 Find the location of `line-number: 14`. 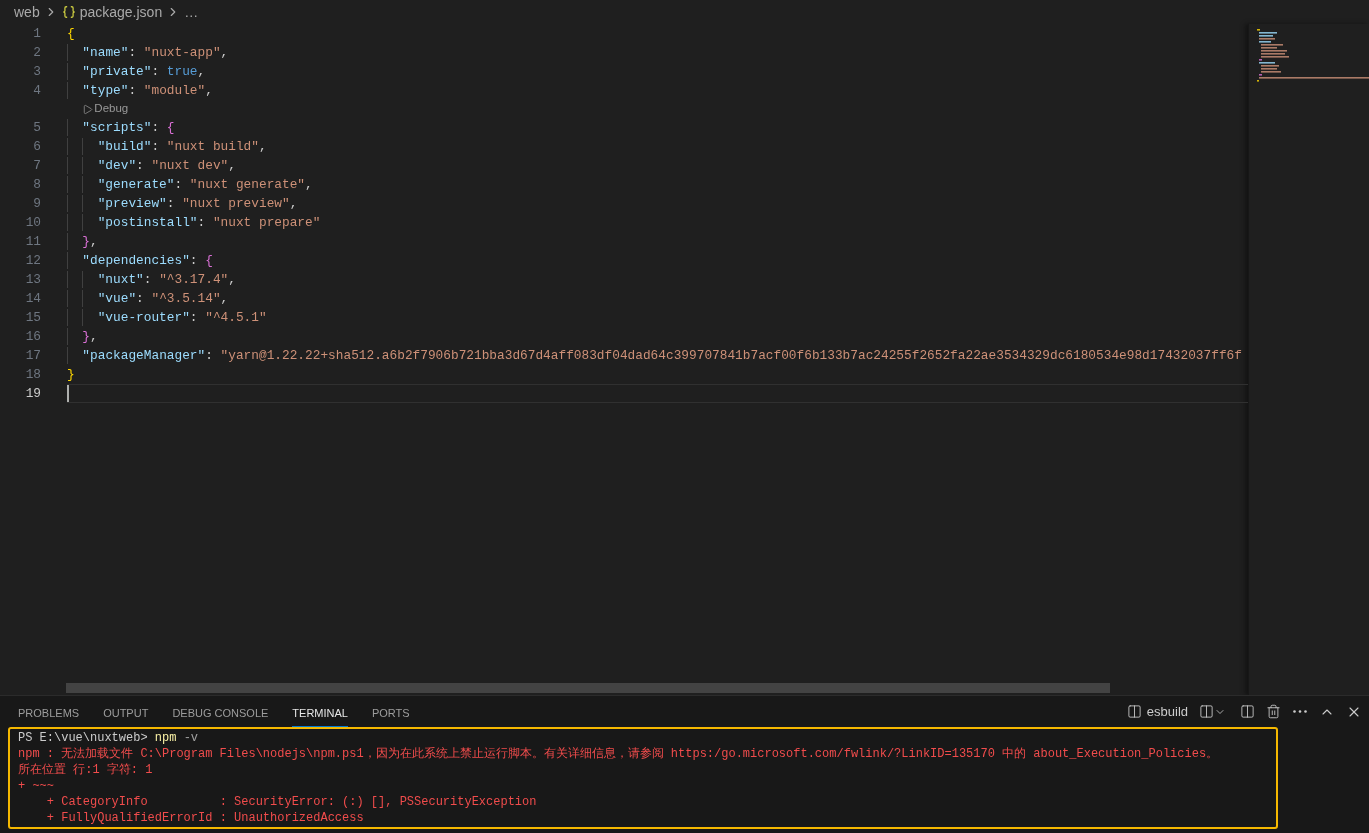

line-number: 14 is located at coordinates (32, 299).